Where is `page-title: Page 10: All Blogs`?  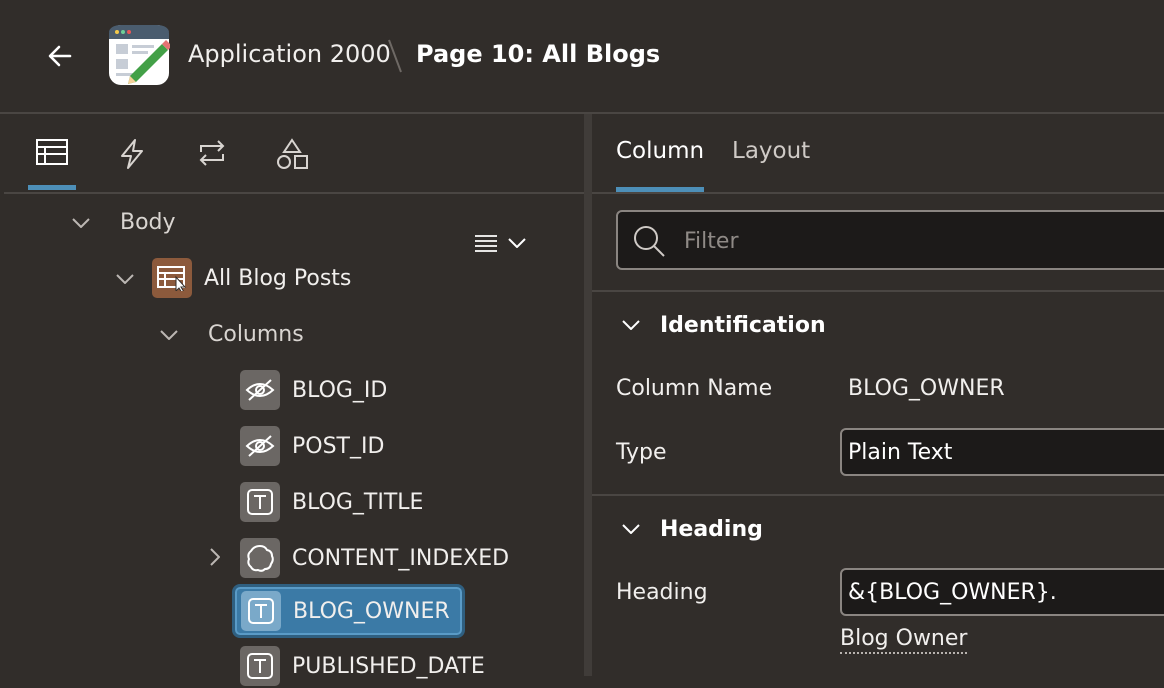 page-title: Page 10: All Blogs is located at coordinates (538, 54).